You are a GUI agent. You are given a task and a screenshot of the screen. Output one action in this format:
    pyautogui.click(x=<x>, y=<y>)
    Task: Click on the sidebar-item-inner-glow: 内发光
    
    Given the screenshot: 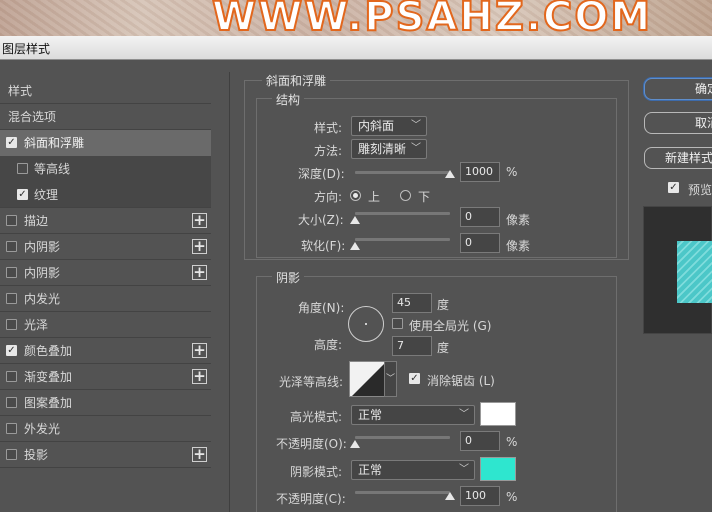 What is the action you would take?
    pyautogui.click(x=105, y=299)
    